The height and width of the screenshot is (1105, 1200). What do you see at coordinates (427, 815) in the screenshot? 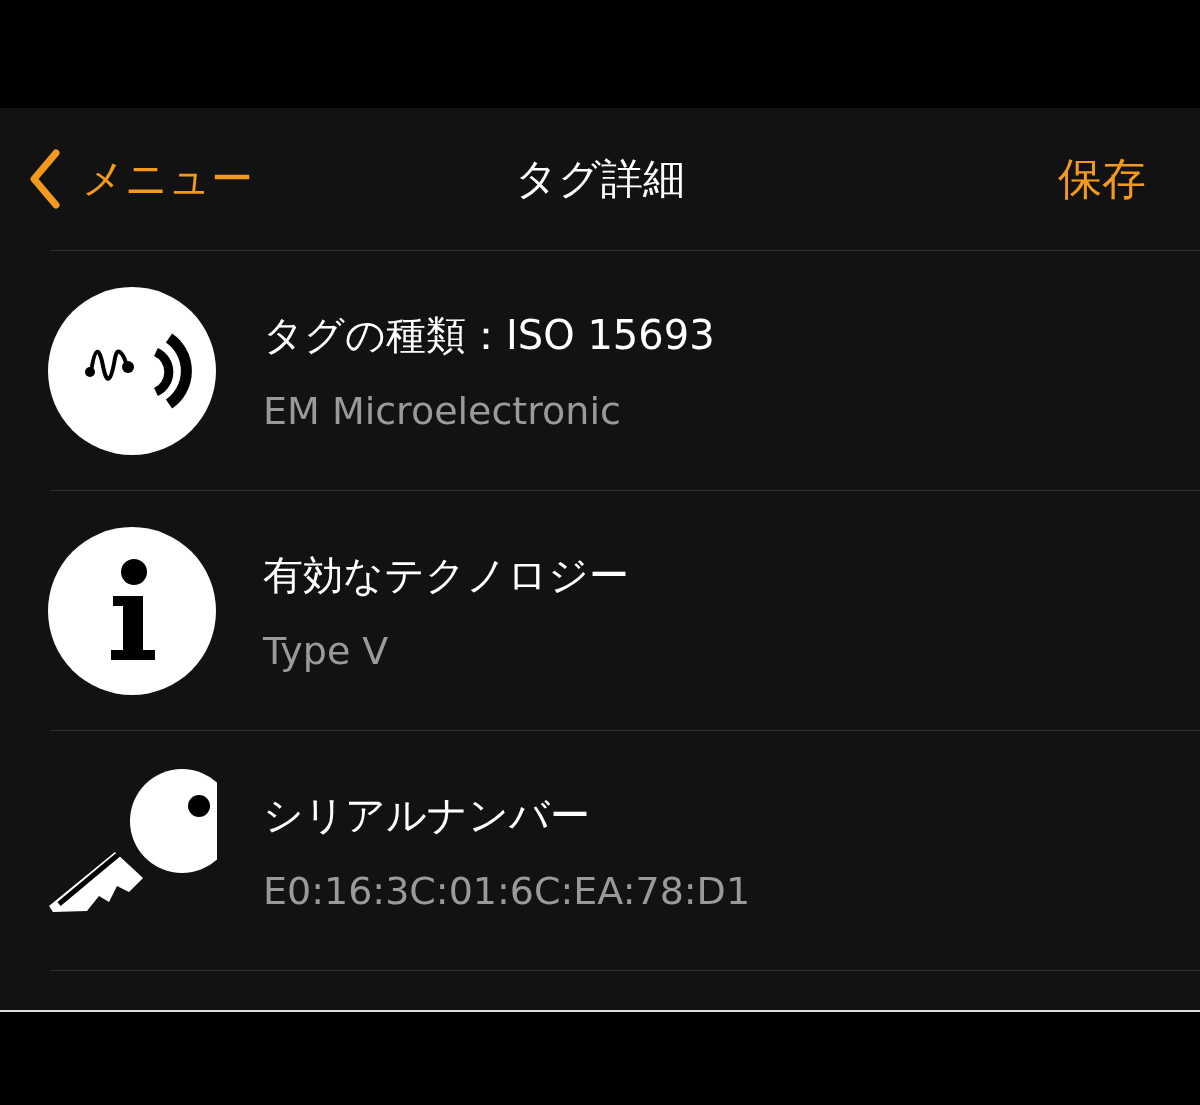
I see `row-title: シリアルナンバー` at bounding box center [427, 815].